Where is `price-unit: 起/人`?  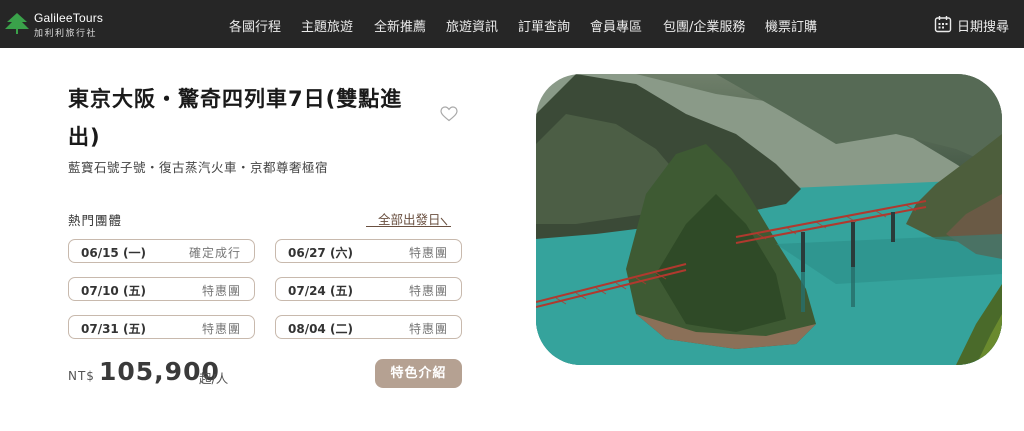
price-unit: 起/人 is located at coordinates (214, 378).